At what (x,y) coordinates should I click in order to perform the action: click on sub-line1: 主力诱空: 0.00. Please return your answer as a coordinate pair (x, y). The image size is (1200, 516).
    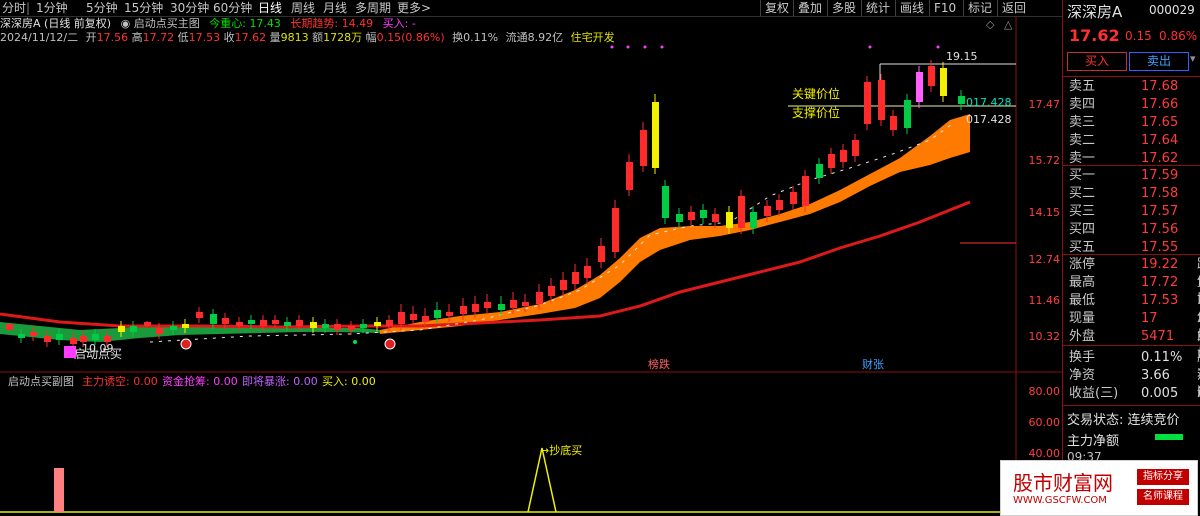
    Looking at the image, I should click on (120, 381).